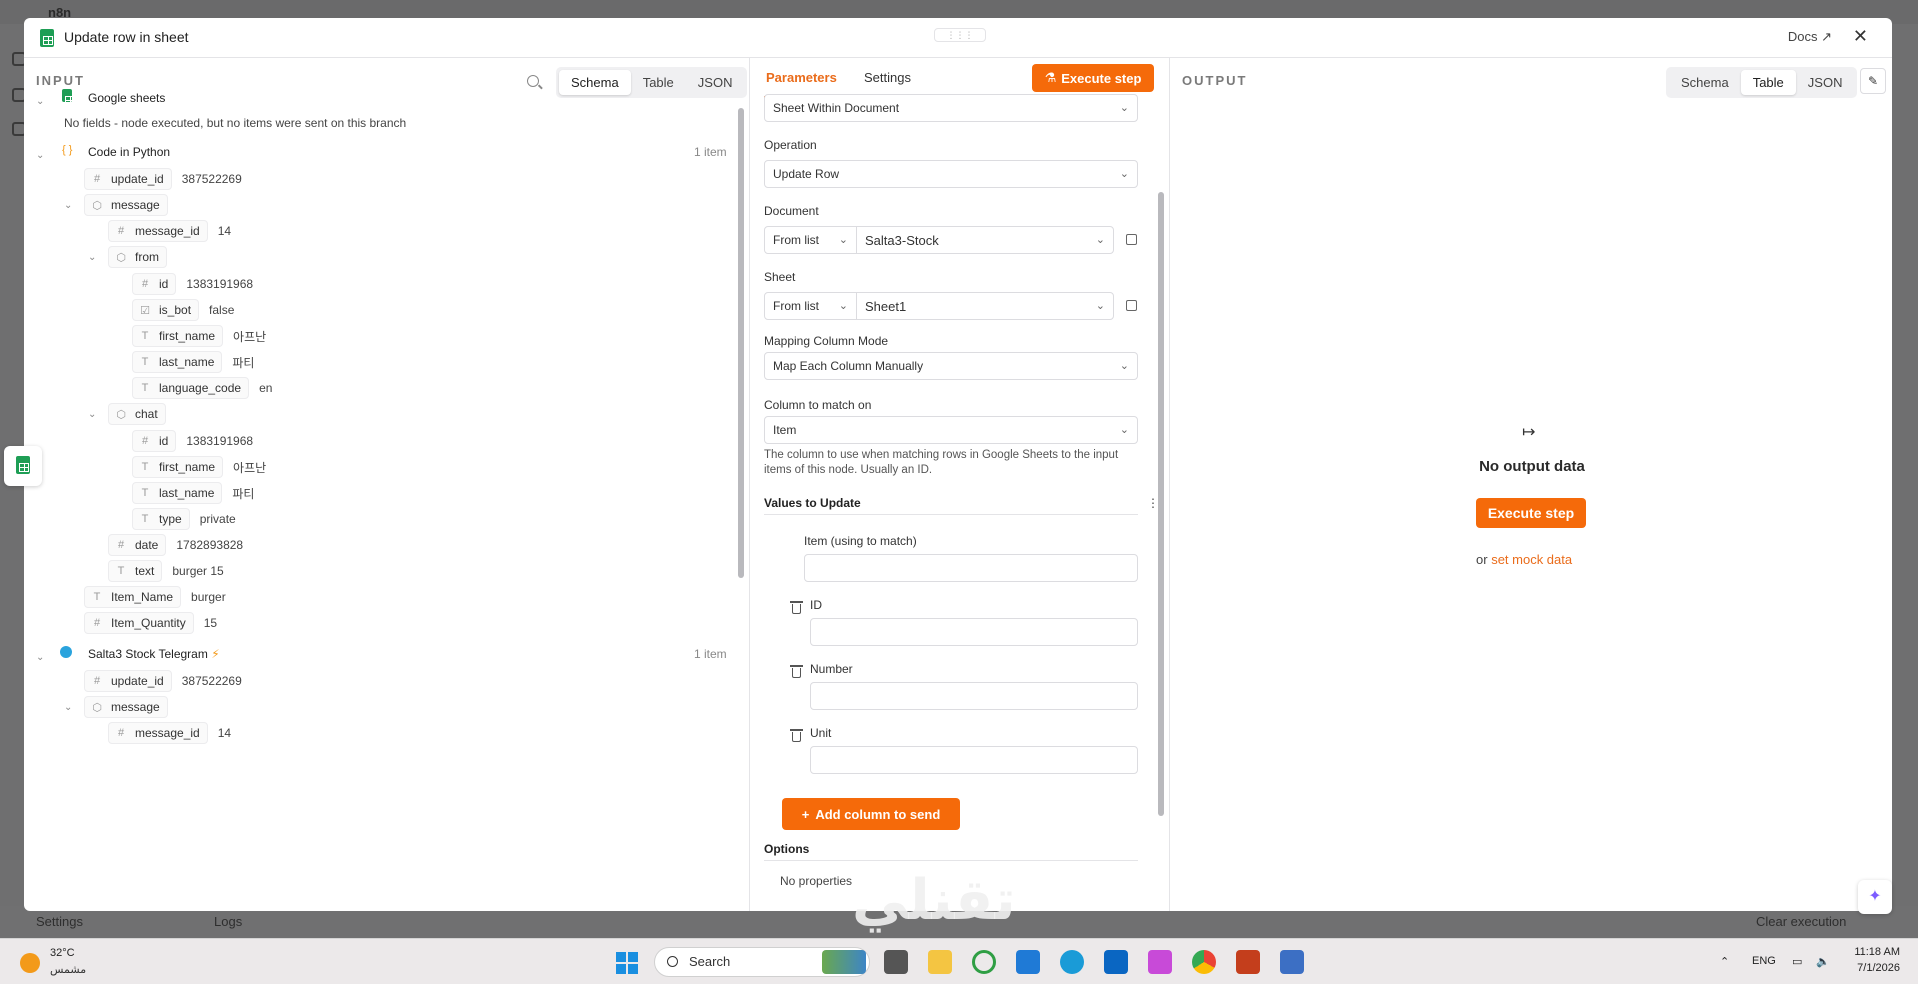 This screenshot has width=1918, height=984. Describe the element at coordinates (137, 414) in the screenshot. I see `schema-row: ⬡ chat` at that location.